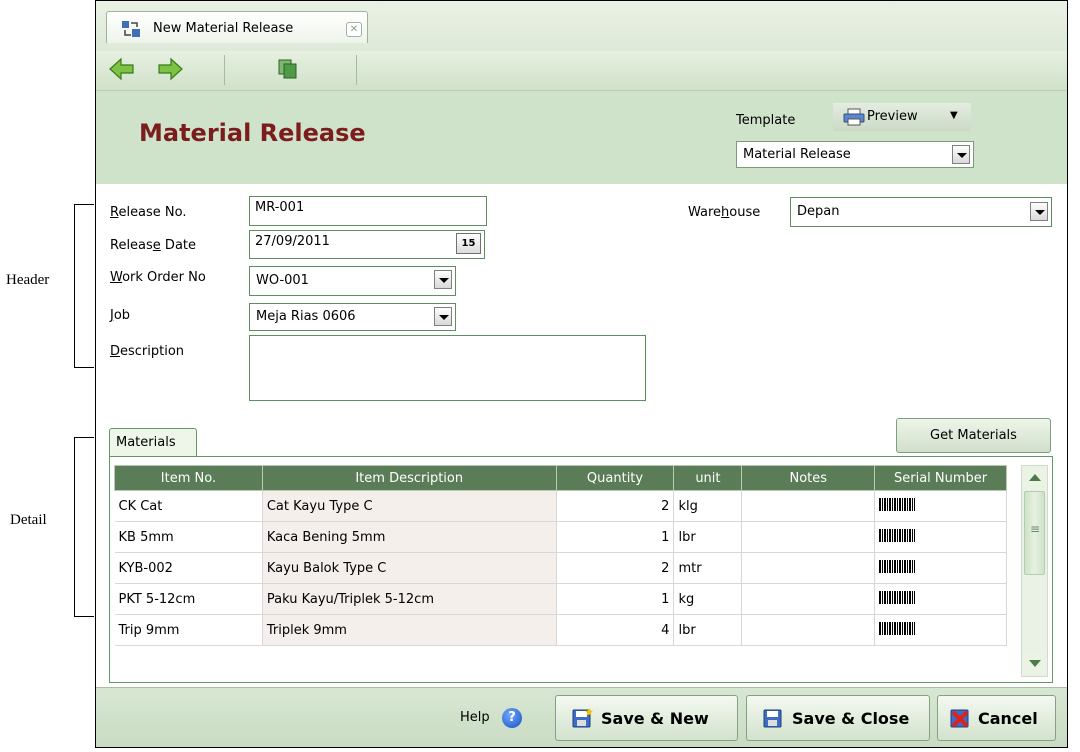  Describe the element at coordinates (148, 212) in the screenshot. I see `release-no-label: Release No.` at that location.